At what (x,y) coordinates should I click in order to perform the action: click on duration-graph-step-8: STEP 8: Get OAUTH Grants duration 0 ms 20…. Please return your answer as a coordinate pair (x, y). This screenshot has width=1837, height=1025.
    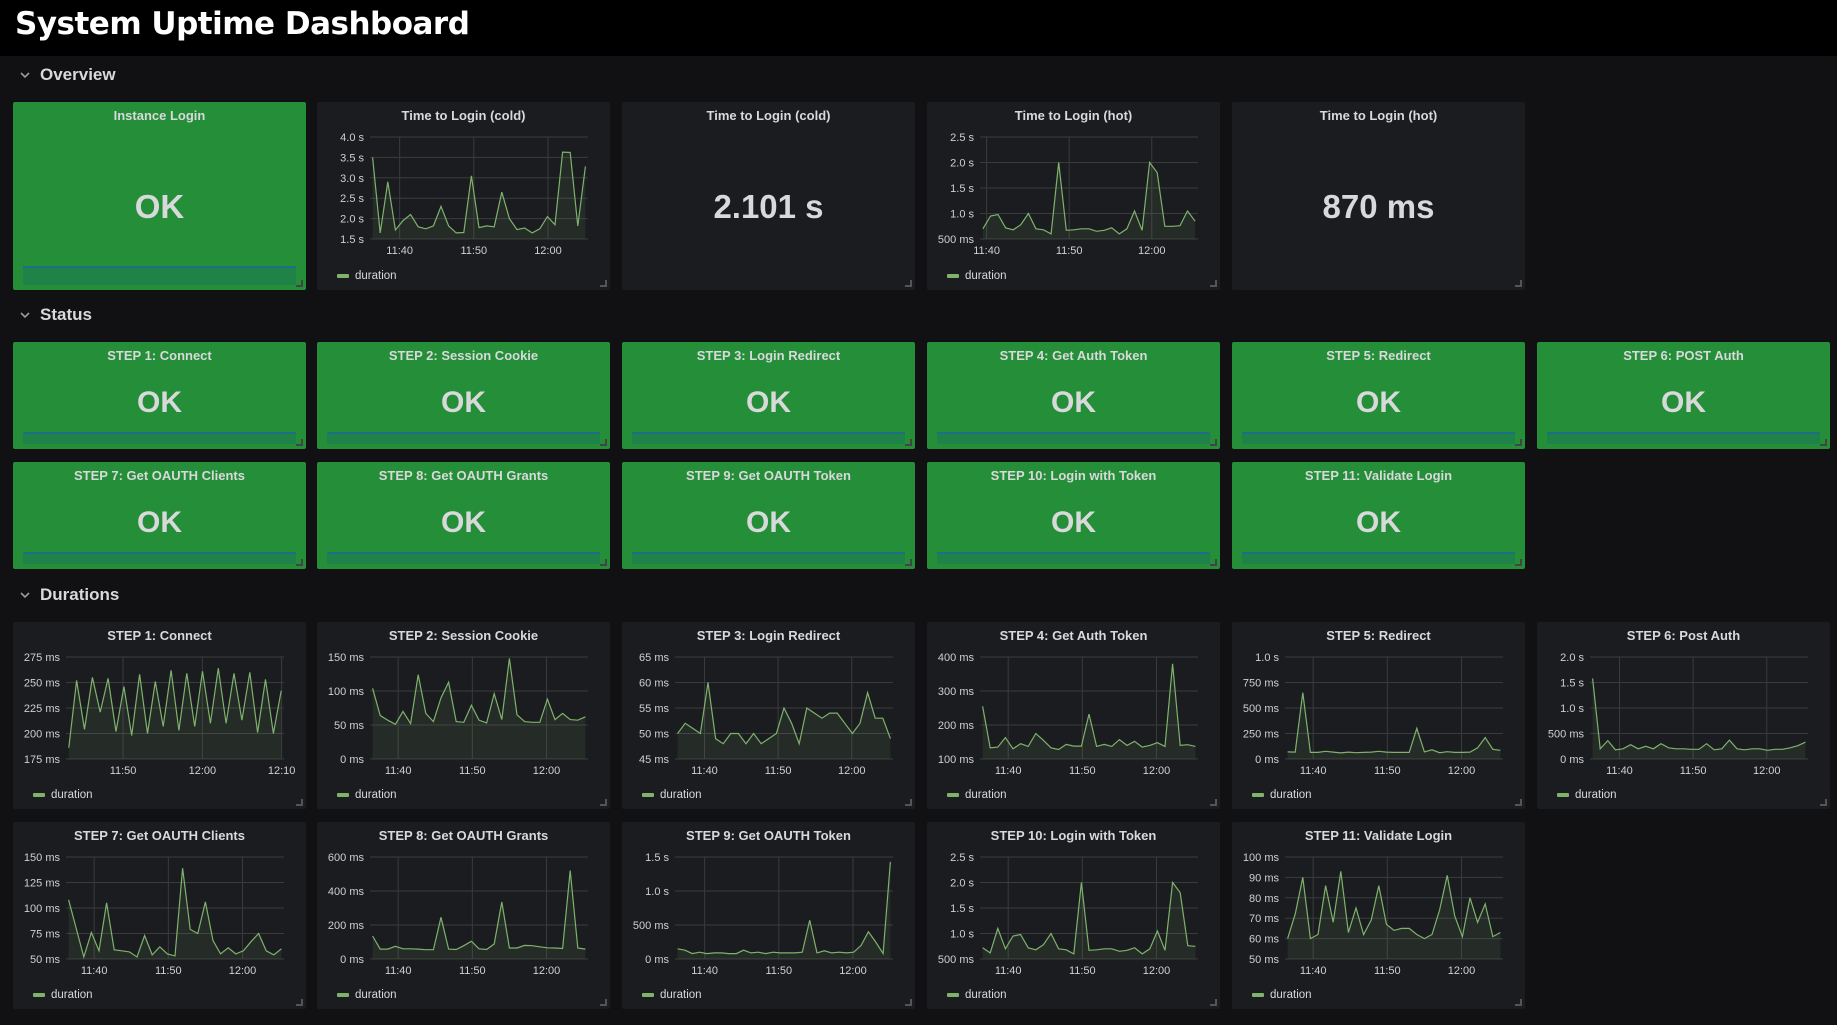
    Looking at the image, I should click on (463, 915).